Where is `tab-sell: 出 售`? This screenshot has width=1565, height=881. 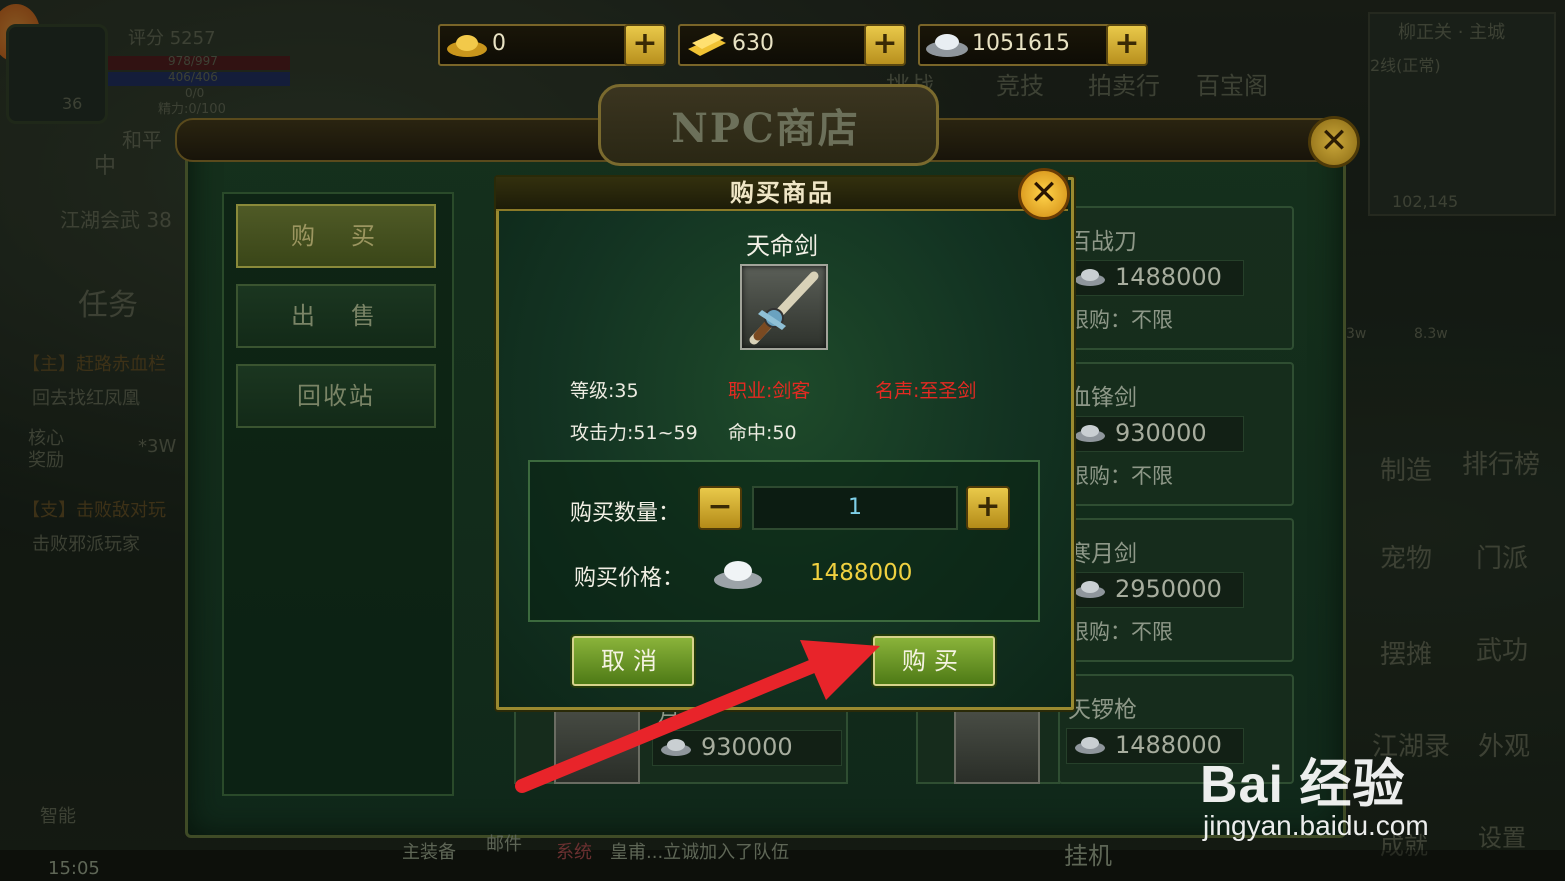 tab-sell: 出 售 is located at coordinates (336, 316).